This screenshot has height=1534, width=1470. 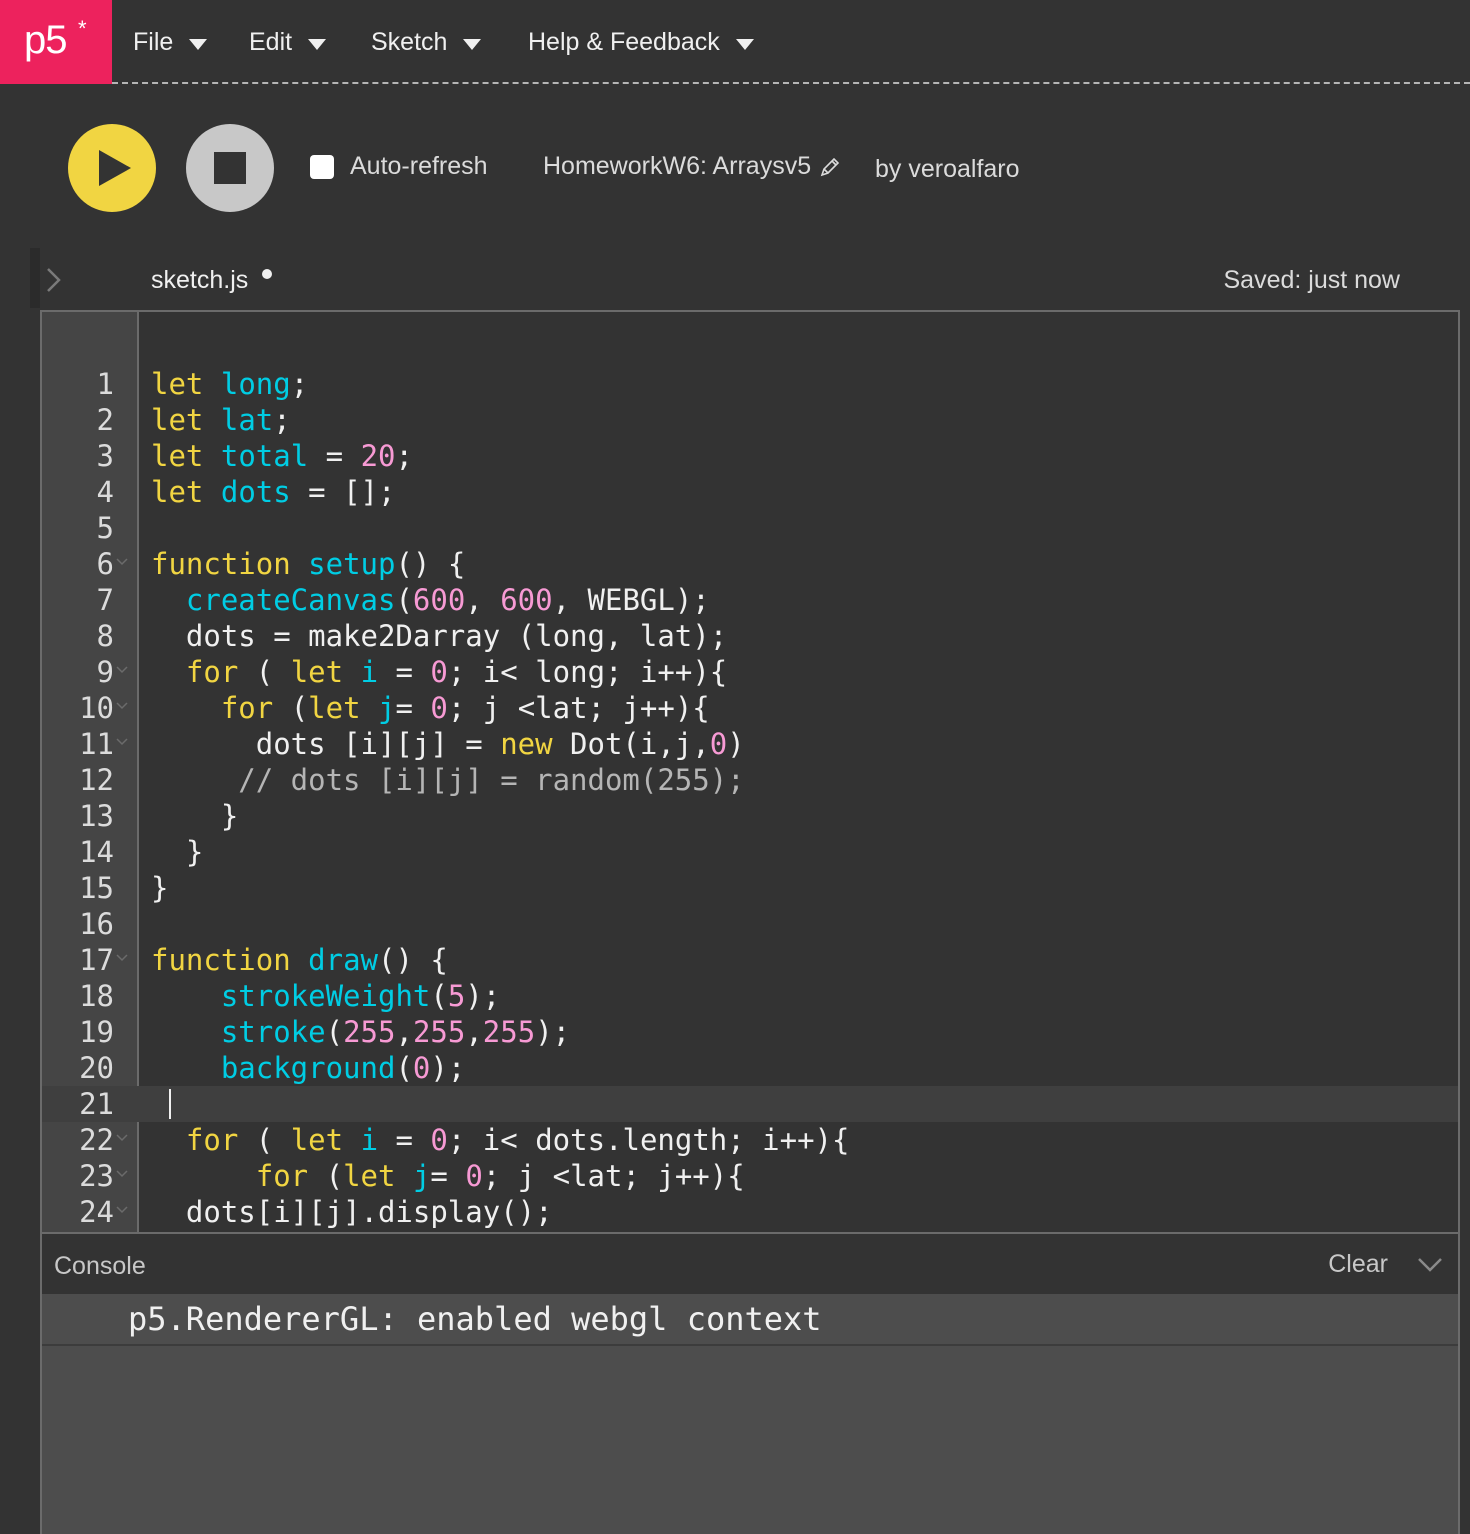 What do you see at coordinates (378, 456) in the screenshot?
I see `code-token: 20` at bounding box center [378, 456].